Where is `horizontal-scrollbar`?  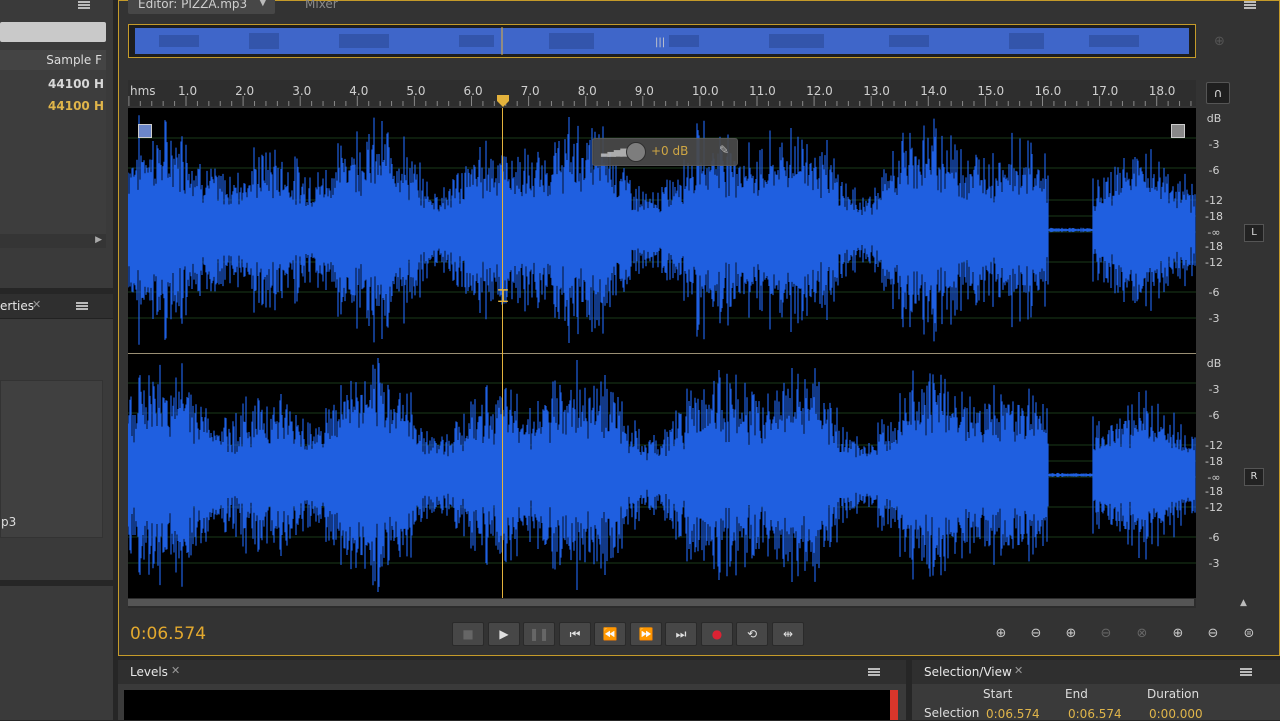 horizontal-scrollbar is located at coordinates (662, 603).